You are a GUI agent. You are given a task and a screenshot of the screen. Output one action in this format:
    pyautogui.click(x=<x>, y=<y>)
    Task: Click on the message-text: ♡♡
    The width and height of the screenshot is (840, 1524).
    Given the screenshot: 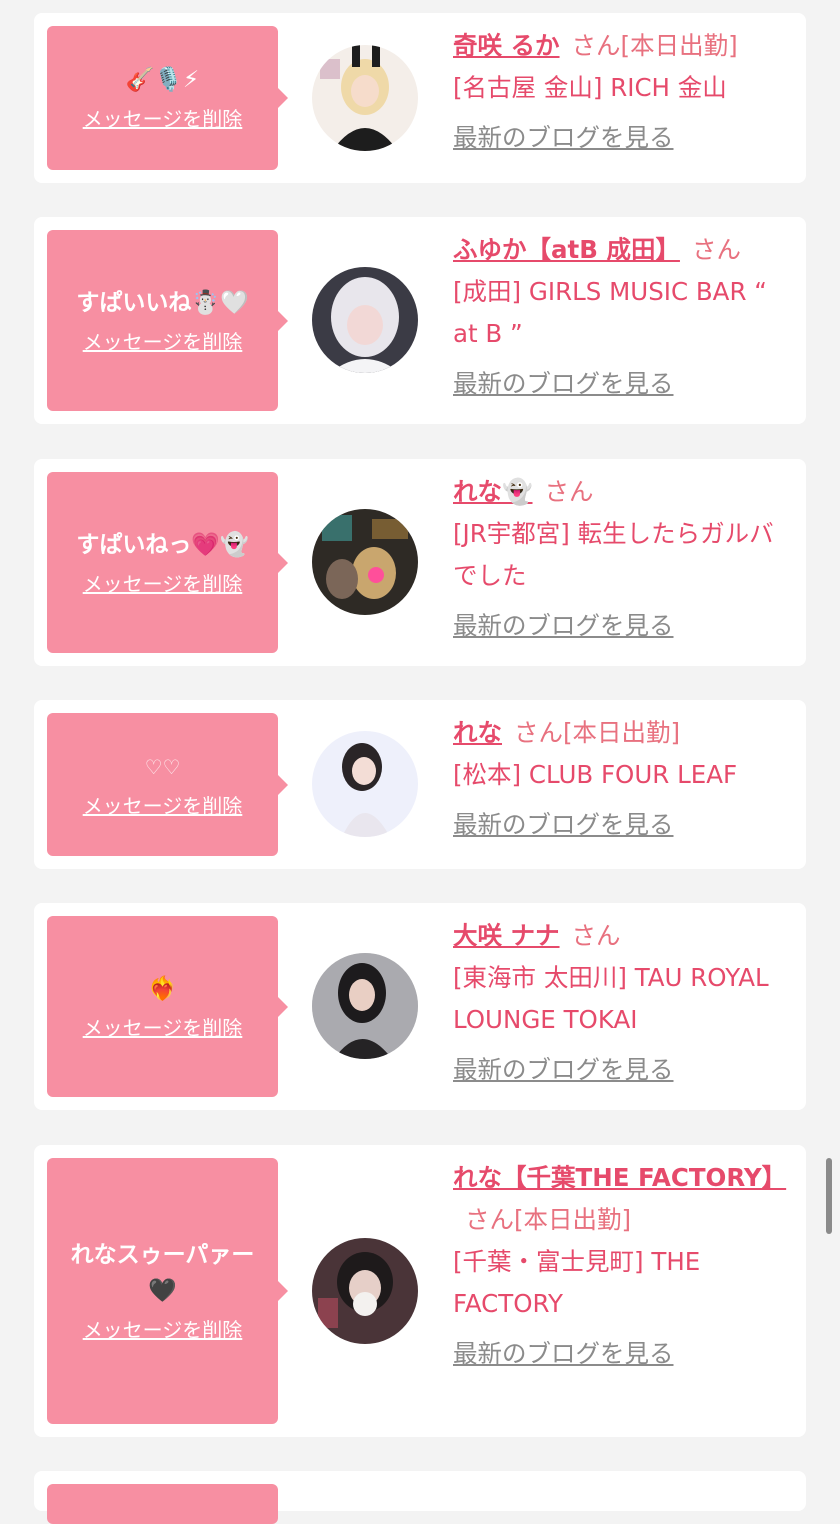 What is the action you would take?
    pyautogui.click(x=162, y=766)
    